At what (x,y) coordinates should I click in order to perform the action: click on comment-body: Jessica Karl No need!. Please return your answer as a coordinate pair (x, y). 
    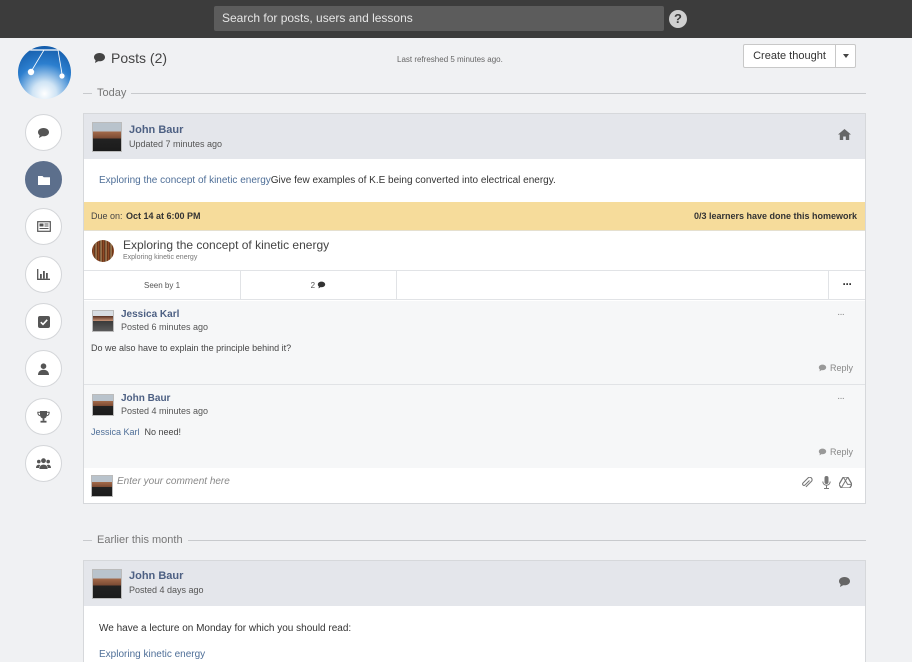
    Looking at the image, I should click on (136, 432).